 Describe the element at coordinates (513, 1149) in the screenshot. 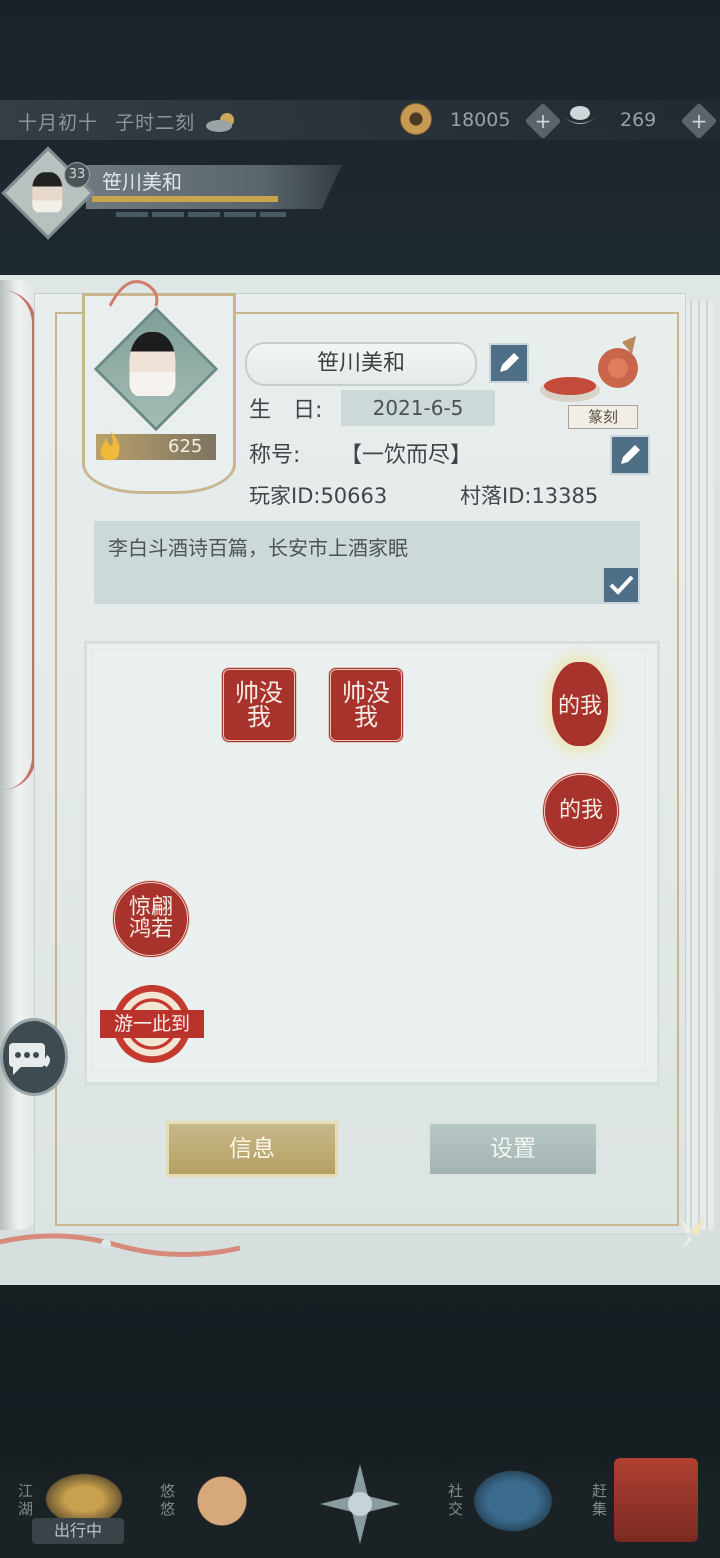

I see `tab-settings: 设置` at that location.